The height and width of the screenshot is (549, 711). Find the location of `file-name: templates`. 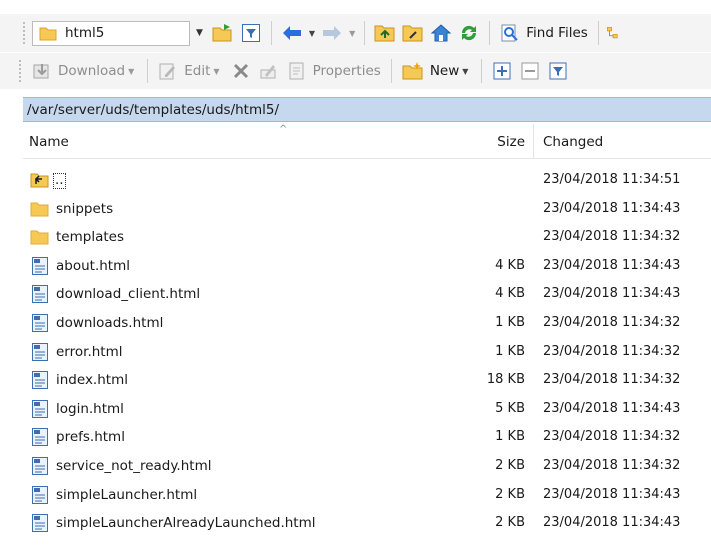

file-name: templates is located at coordinates (90, 237).